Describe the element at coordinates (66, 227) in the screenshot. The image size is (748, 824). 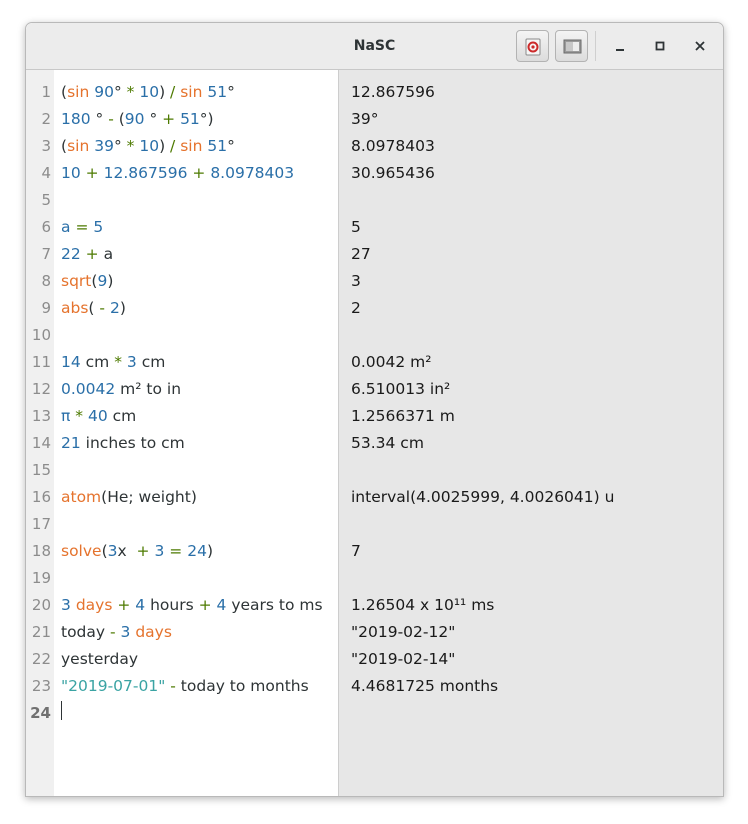
I see `token-num: a` at that location.